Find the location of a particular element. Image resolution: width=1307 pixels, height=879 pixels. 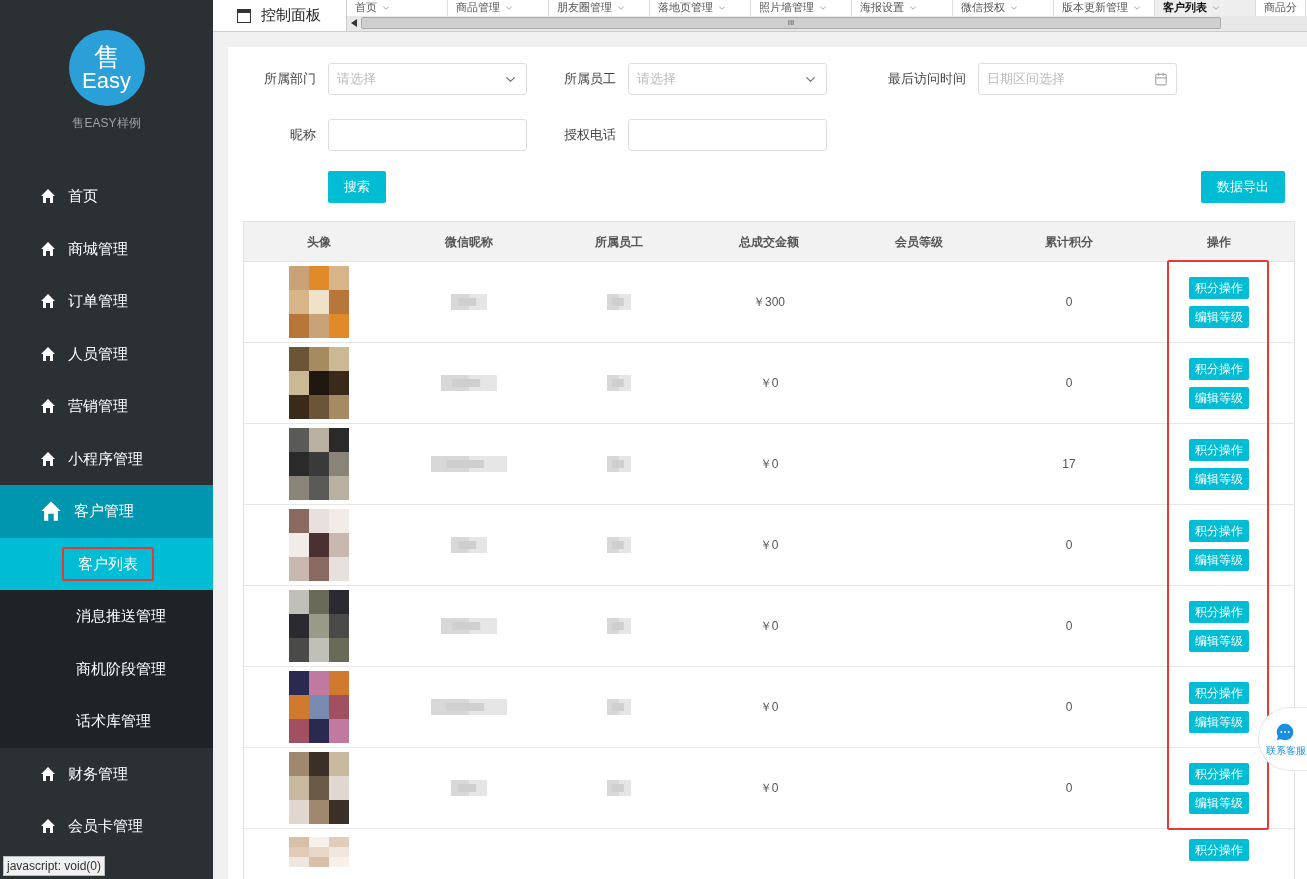

scrollbar: III is located at coordinates (827, 23).